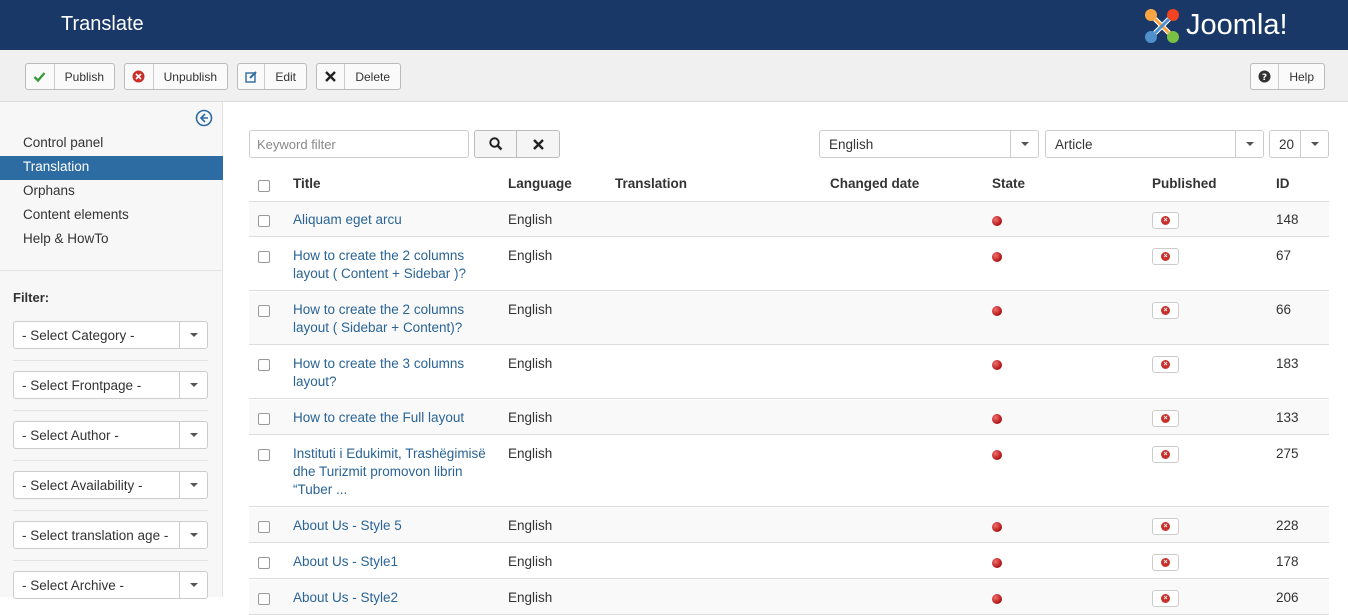  What do you see at coordinates (874, 183) in the screenshot?
I see `column-header-changed-date: Changed date` at bounding box center [874, 183].